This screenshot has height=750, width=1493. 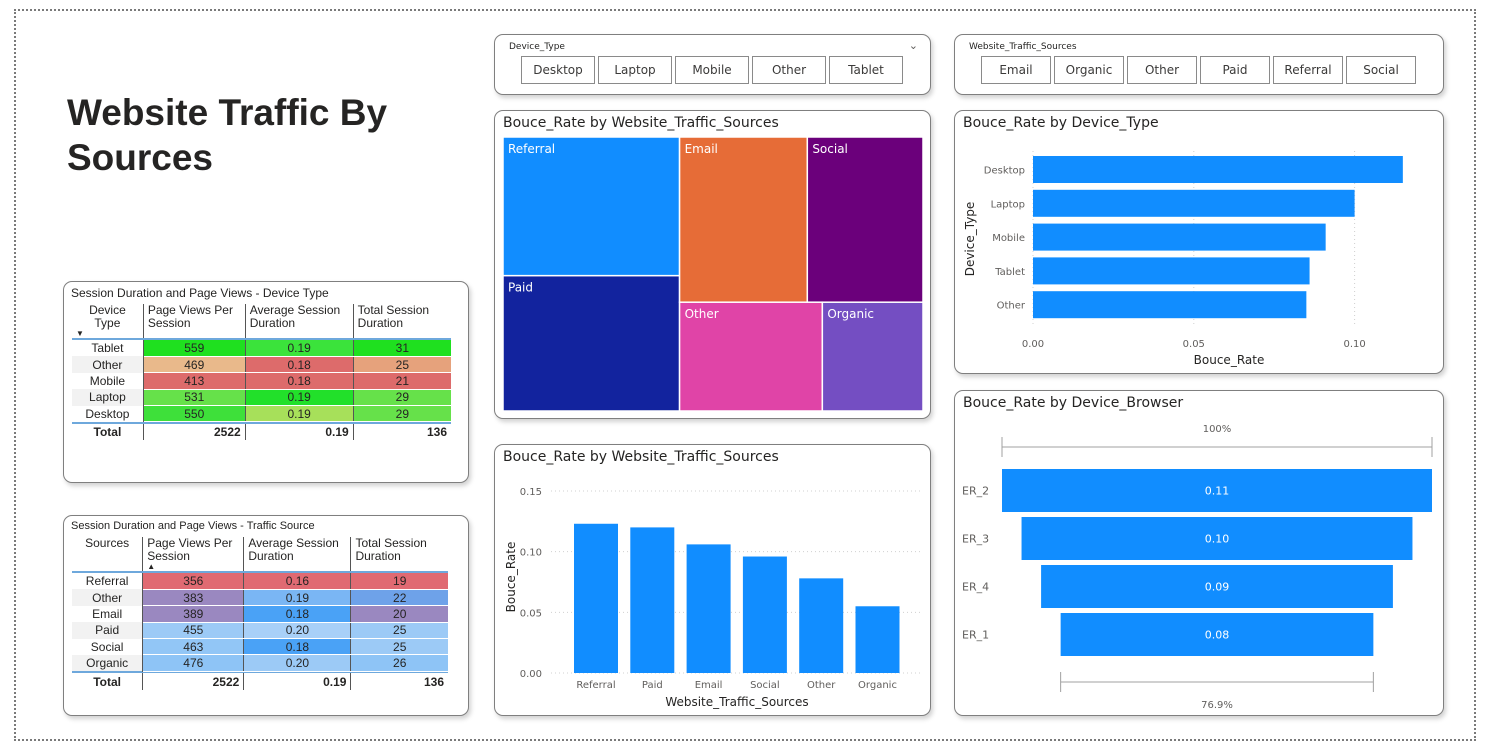 What do you see at coordinates (531, 149) in the screenshot?
I see `treemap-label-referral: Referral` at bounding box center [531, 149].